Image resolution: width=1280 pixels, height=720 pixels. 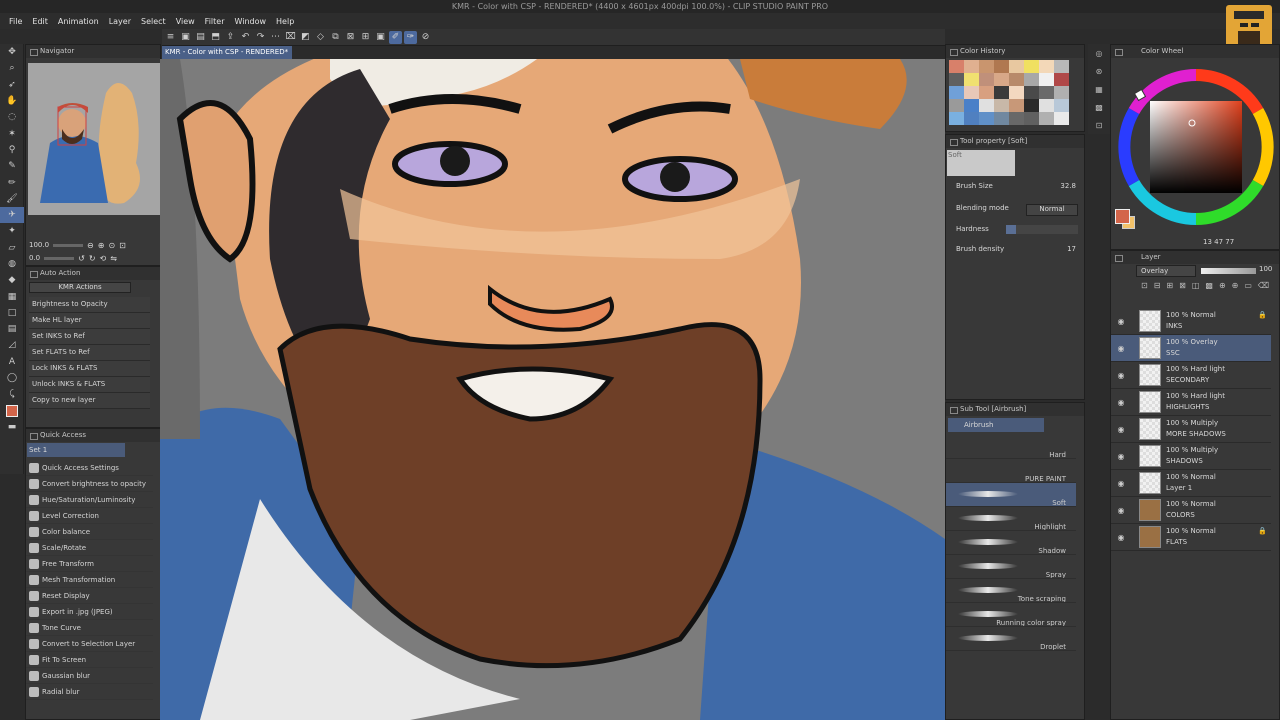 What do you see at coordinates (89, 548) in the screenshot?
I see `quick-access-item: Scale/Rotate` at bounding box center [89, 548].